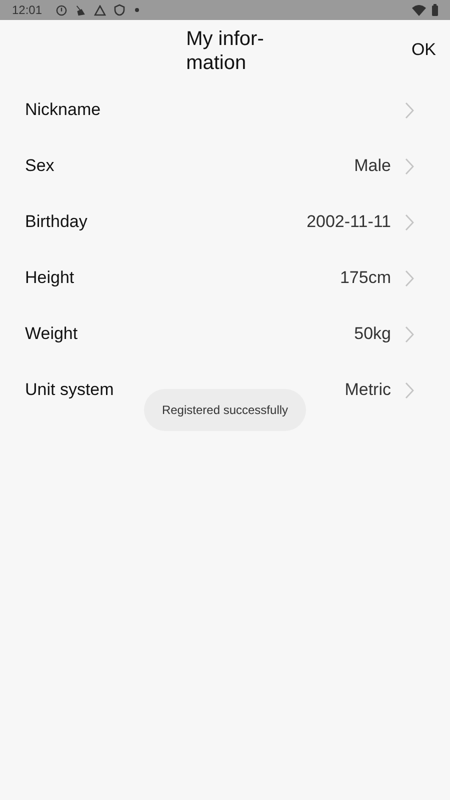 This screenshot has width=450, height=800. I want to click on item-value: 2002-11-11, so click(348, 222).